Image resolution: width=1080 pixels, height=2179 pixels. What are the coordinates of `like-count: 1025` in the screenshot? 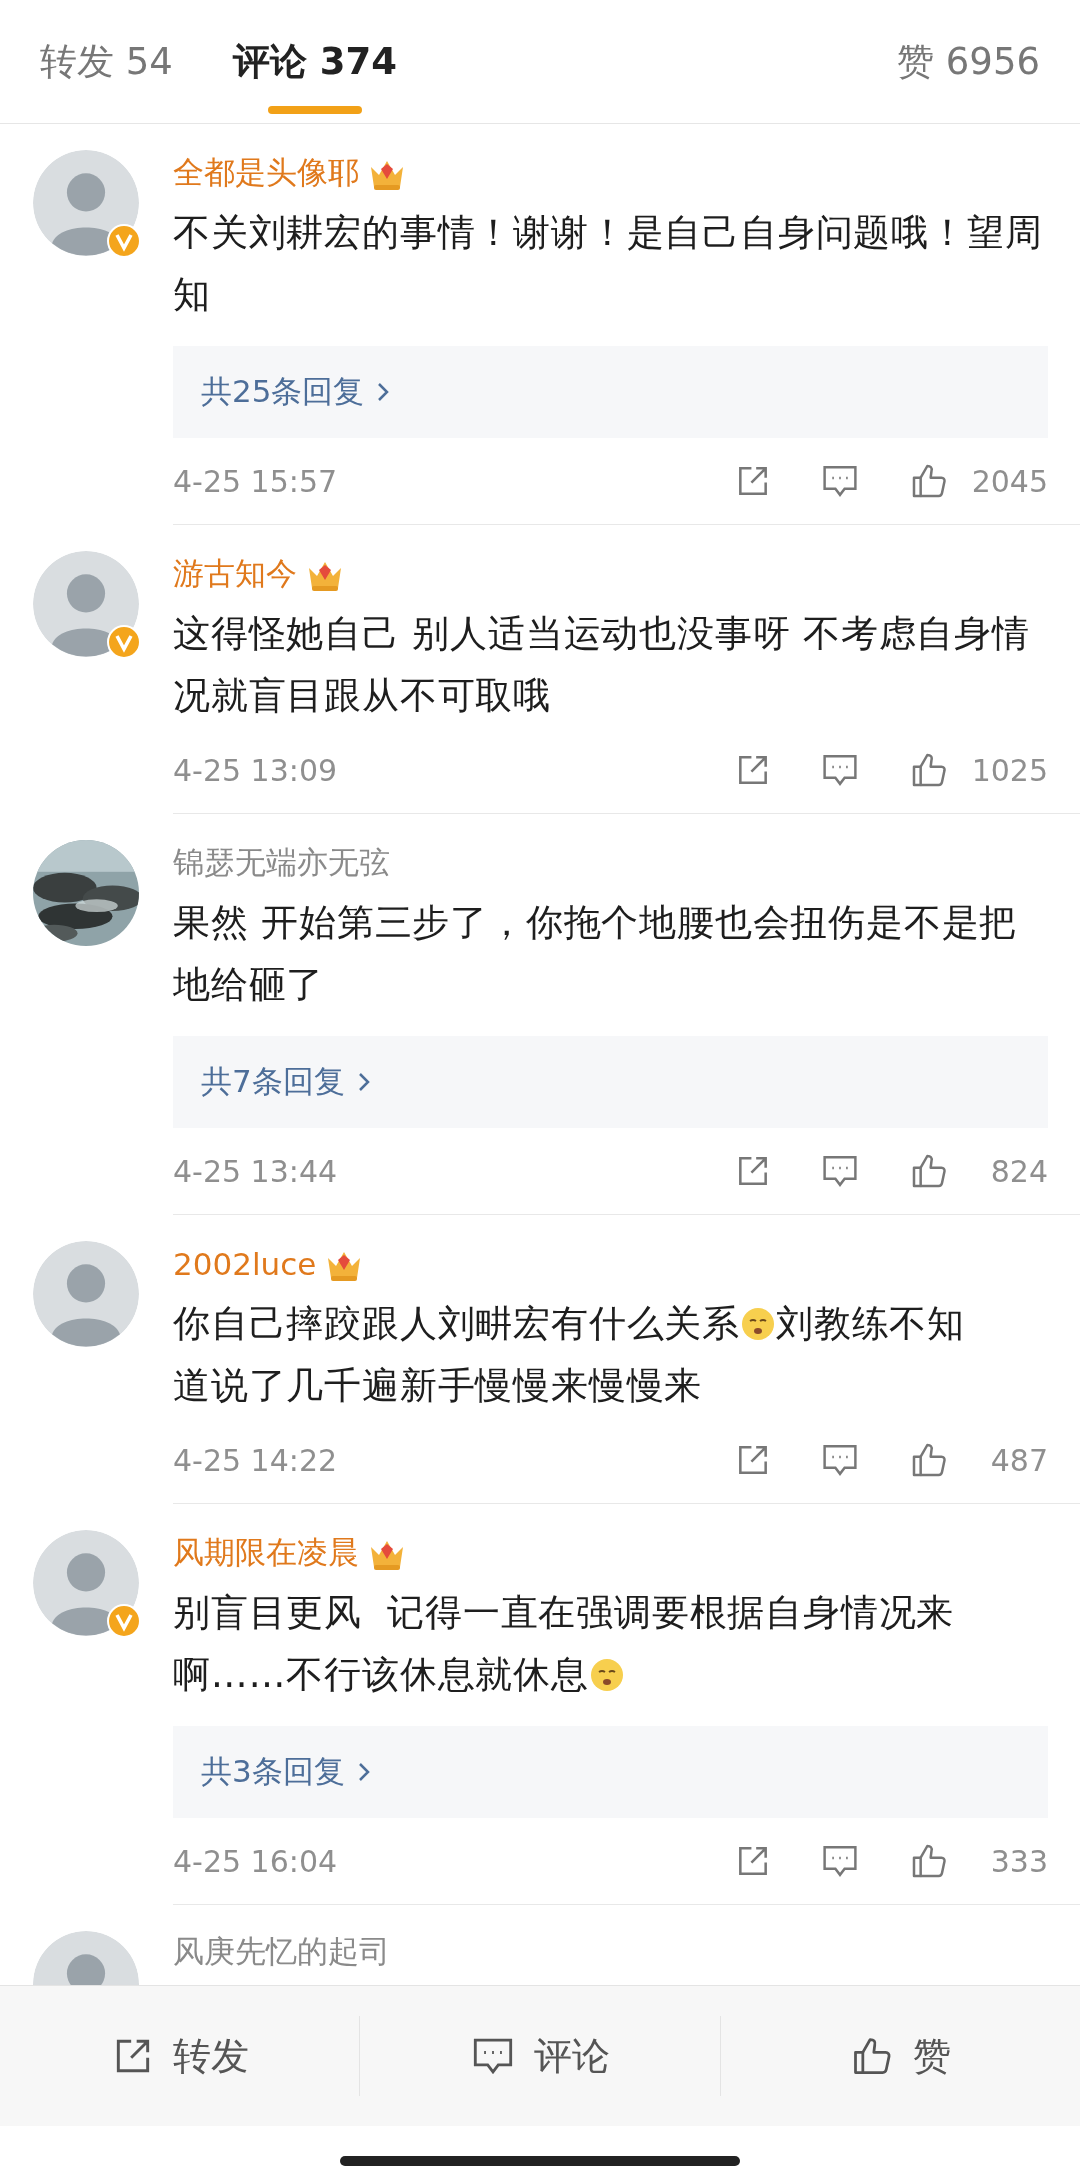 It's located at (1009, 770).